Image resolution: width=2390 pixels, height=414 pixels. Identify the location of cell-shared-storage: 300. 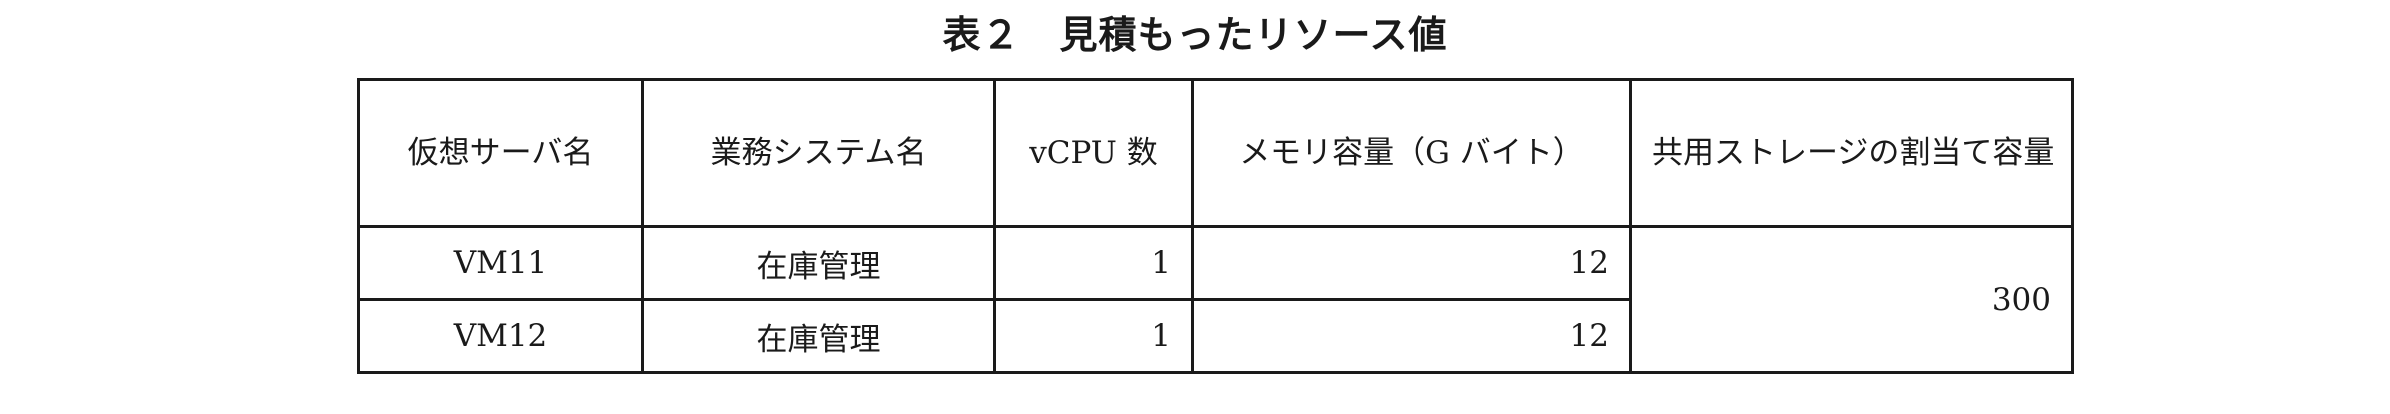
(1851, 299).